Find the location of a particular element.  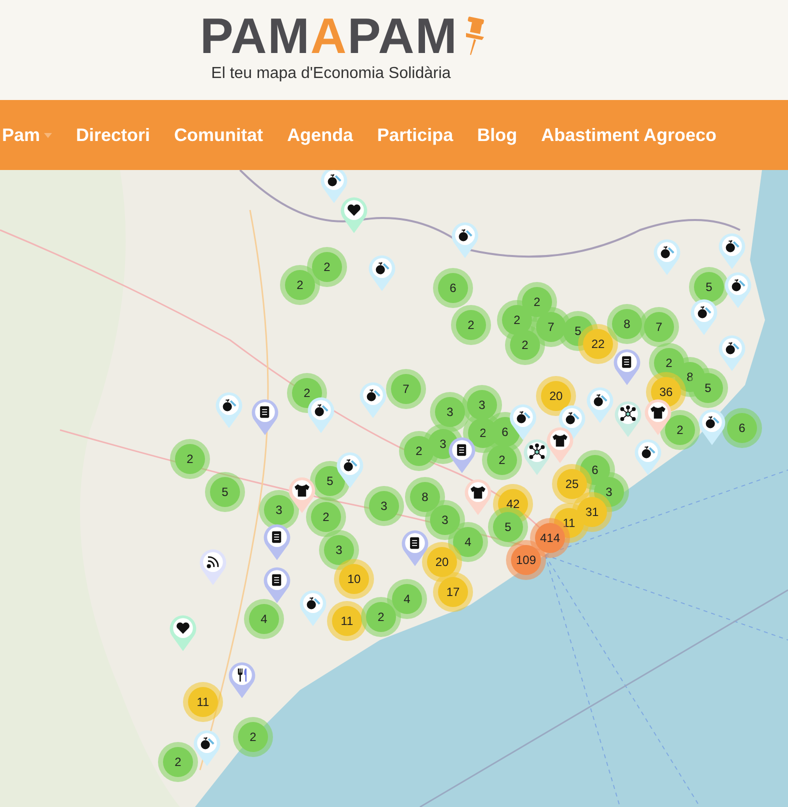

signal-pin-icon is located at coordinates (213, 567).